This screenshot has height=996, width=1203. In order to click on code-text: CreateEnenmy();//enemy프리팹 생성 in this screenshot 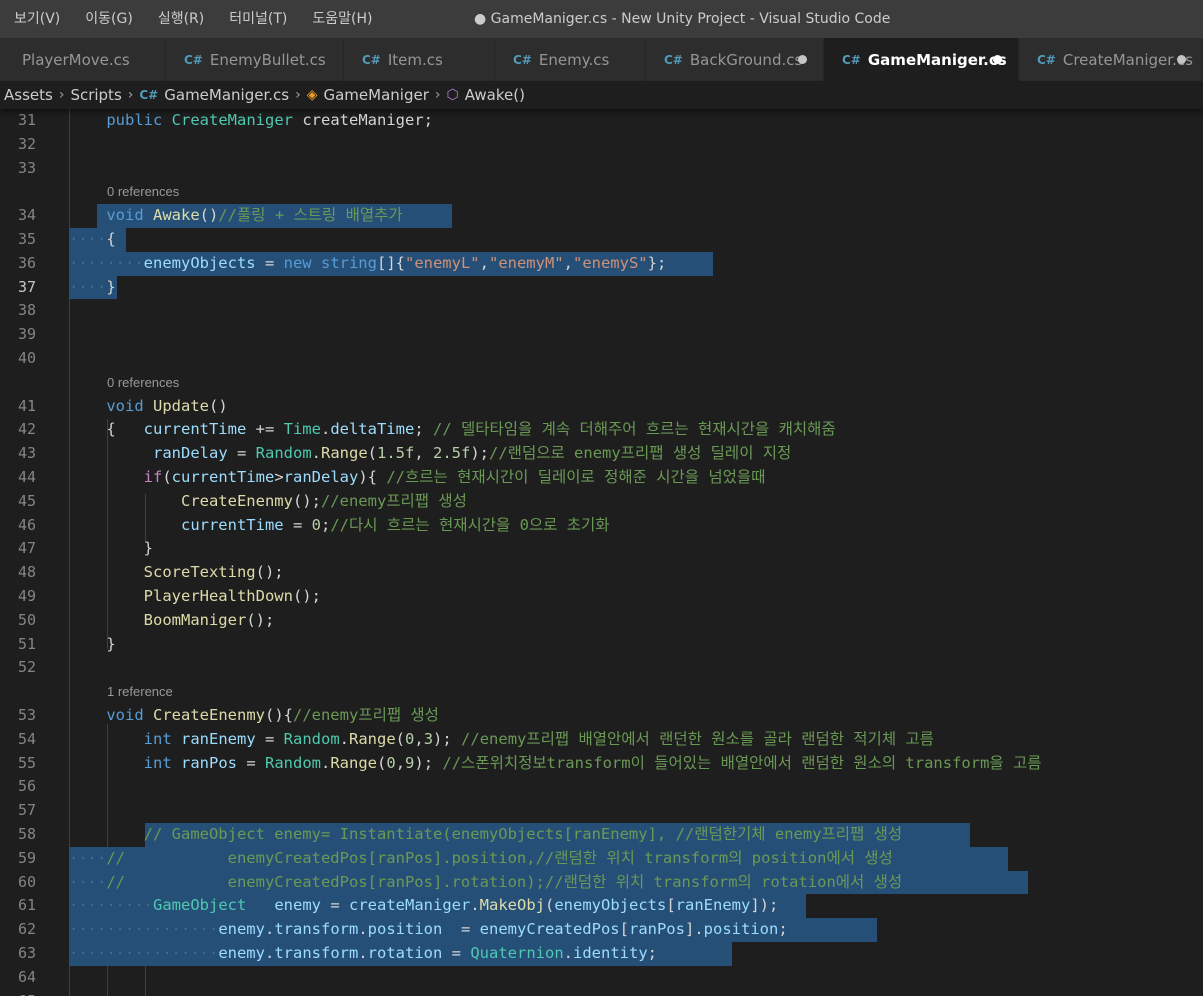, I will do `click(268, 502)`.